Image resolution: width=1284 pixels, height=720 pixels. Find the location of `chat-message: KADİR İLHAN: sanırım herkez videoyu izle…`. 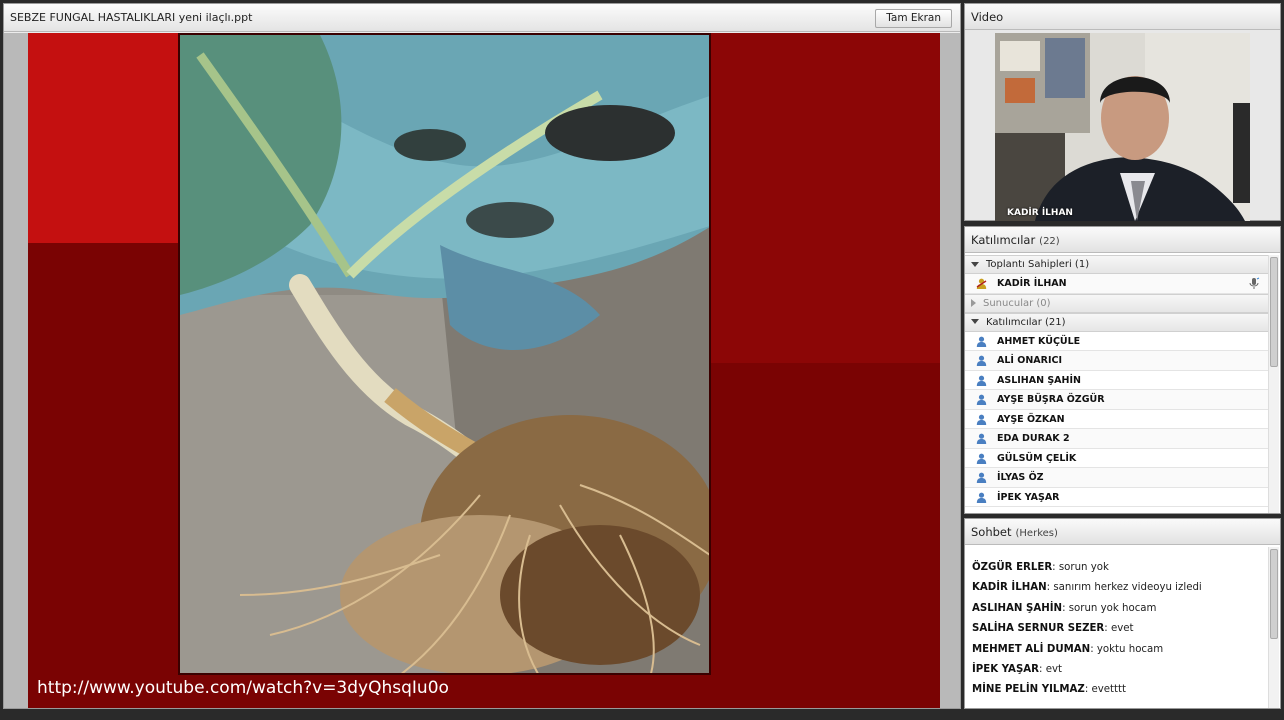

chat-message: KADİR İLHAN: sanırım herkez videoyu izle… is located at coordinates (1087, 588).